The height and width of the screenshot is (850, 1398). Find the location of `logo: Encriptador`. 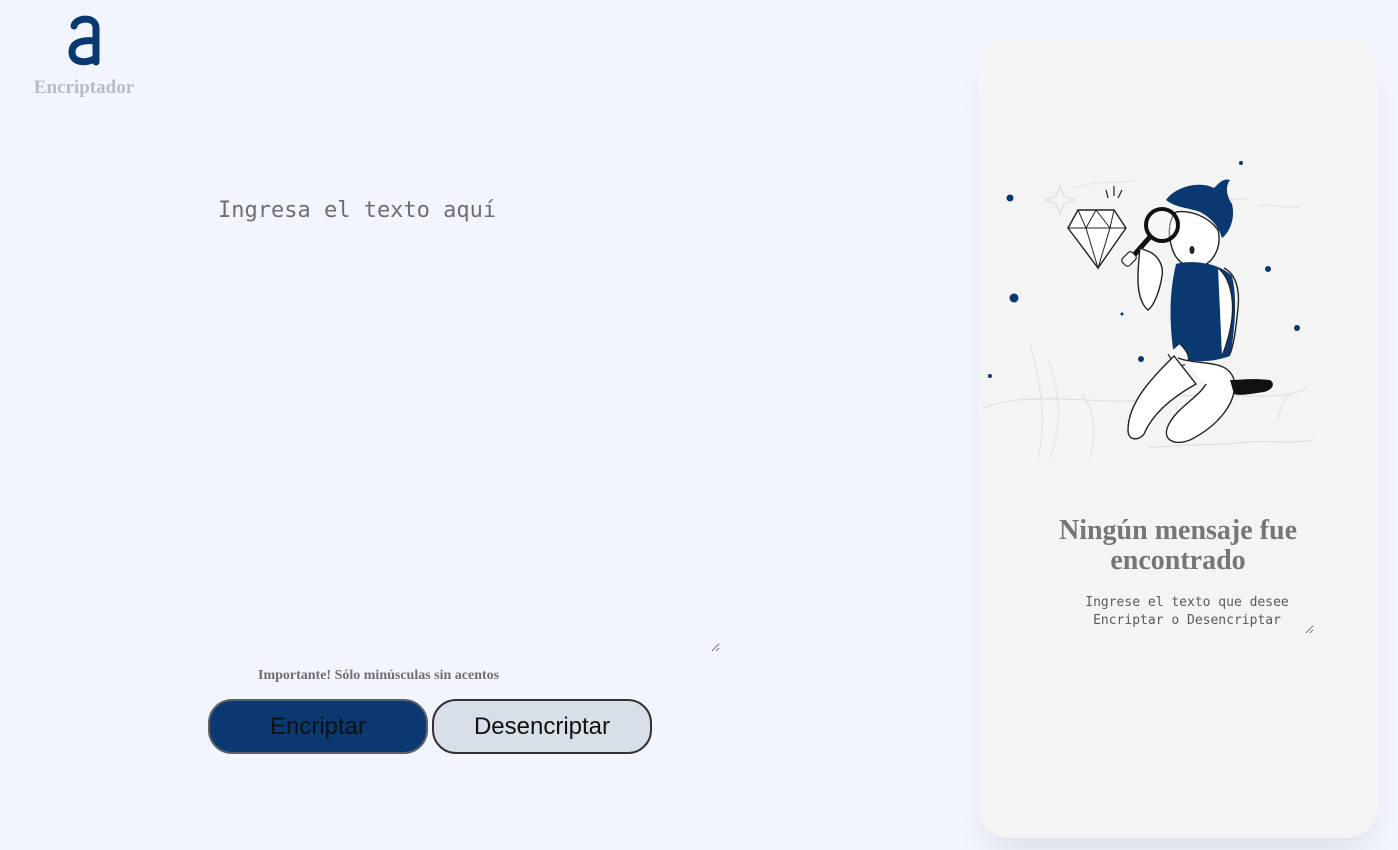

logo: Encriptador is located at coordinates (84, 55).